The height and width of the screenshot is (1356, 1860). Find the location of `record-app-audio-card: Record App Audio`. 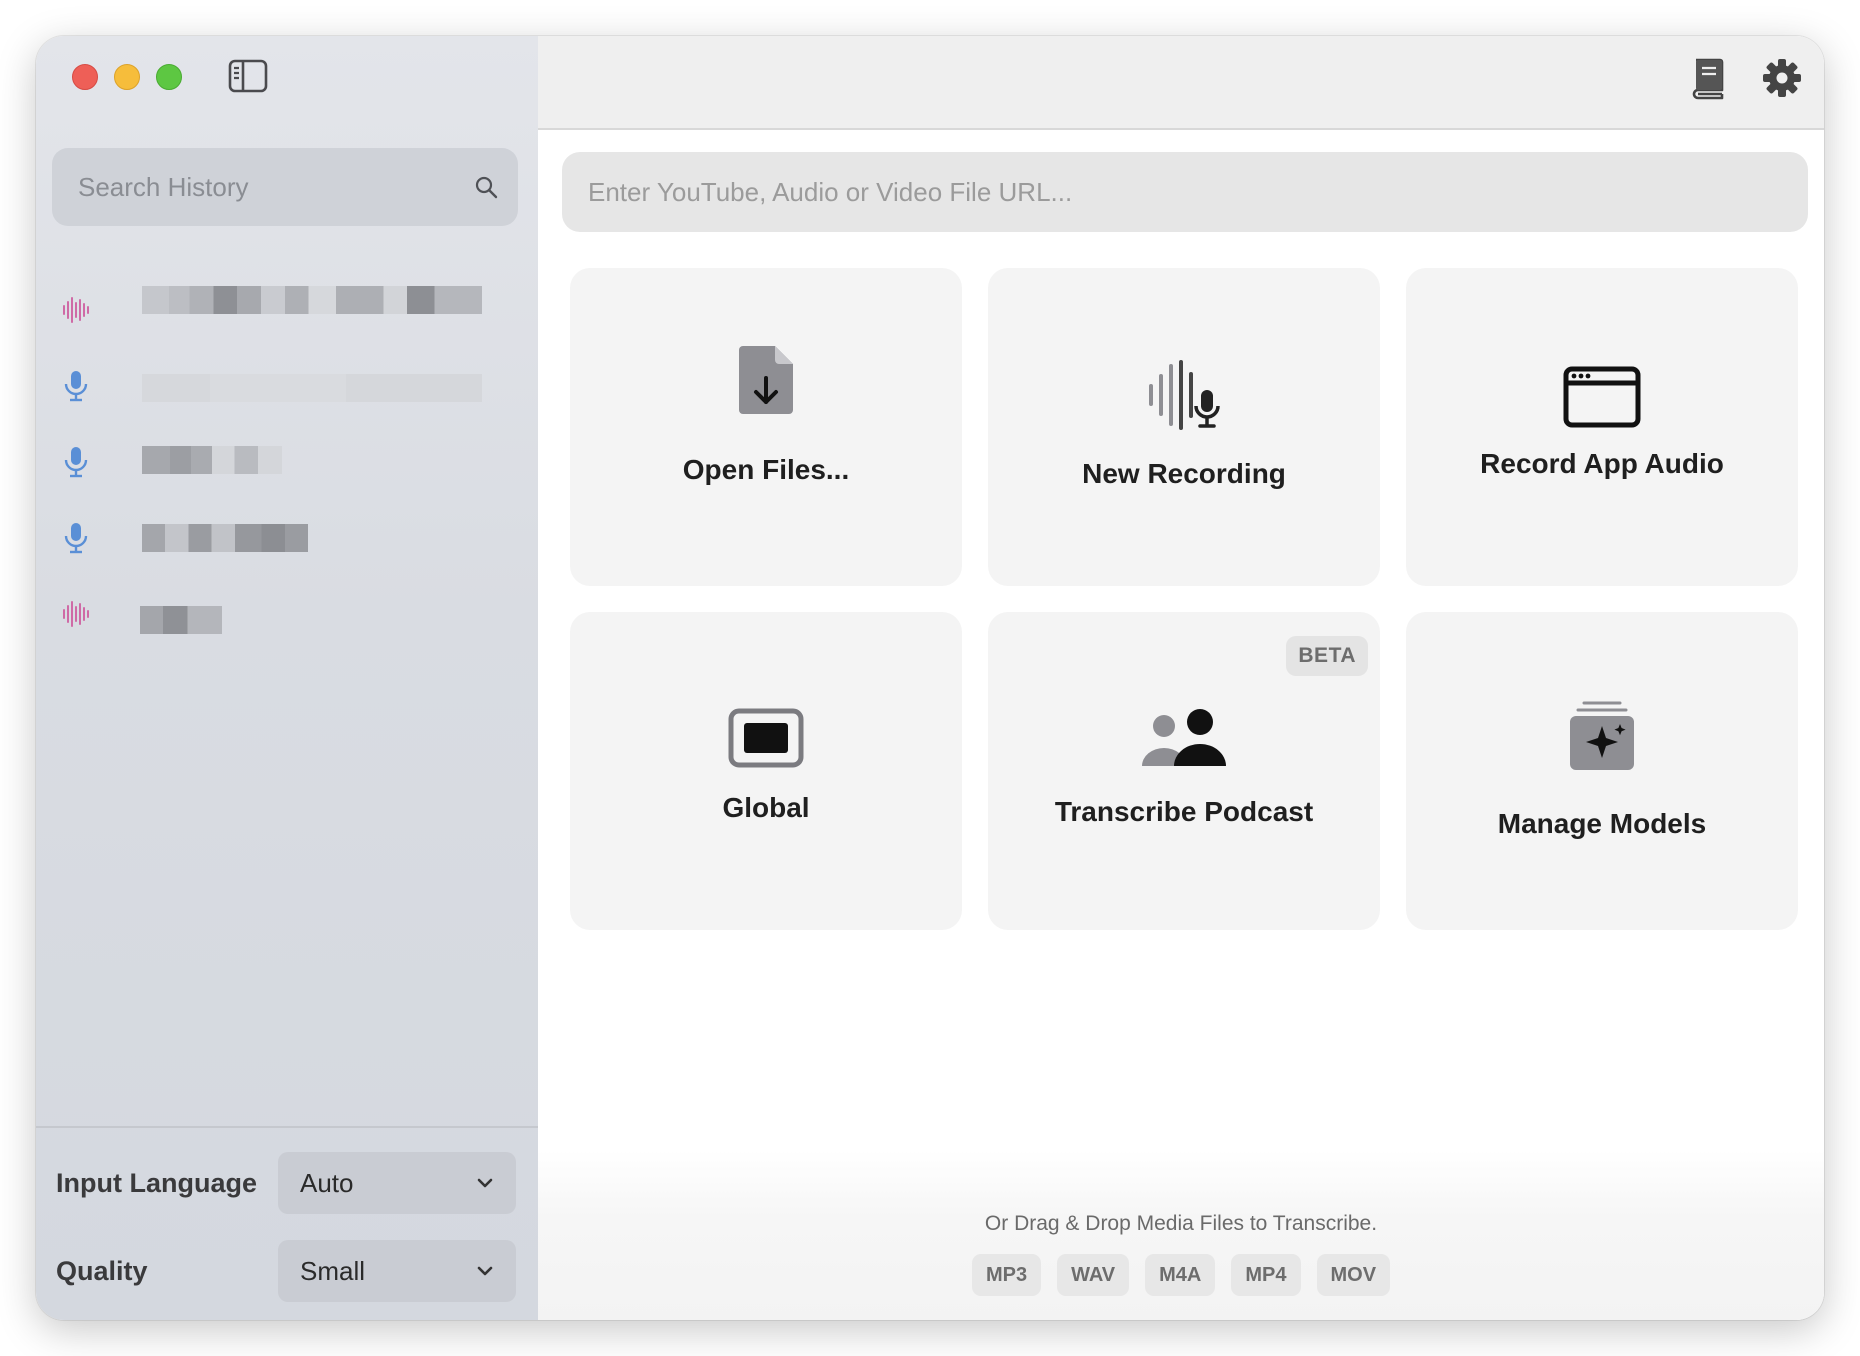

record-app-audio-card: Record App Audio is located at coordinates (1602, 427).